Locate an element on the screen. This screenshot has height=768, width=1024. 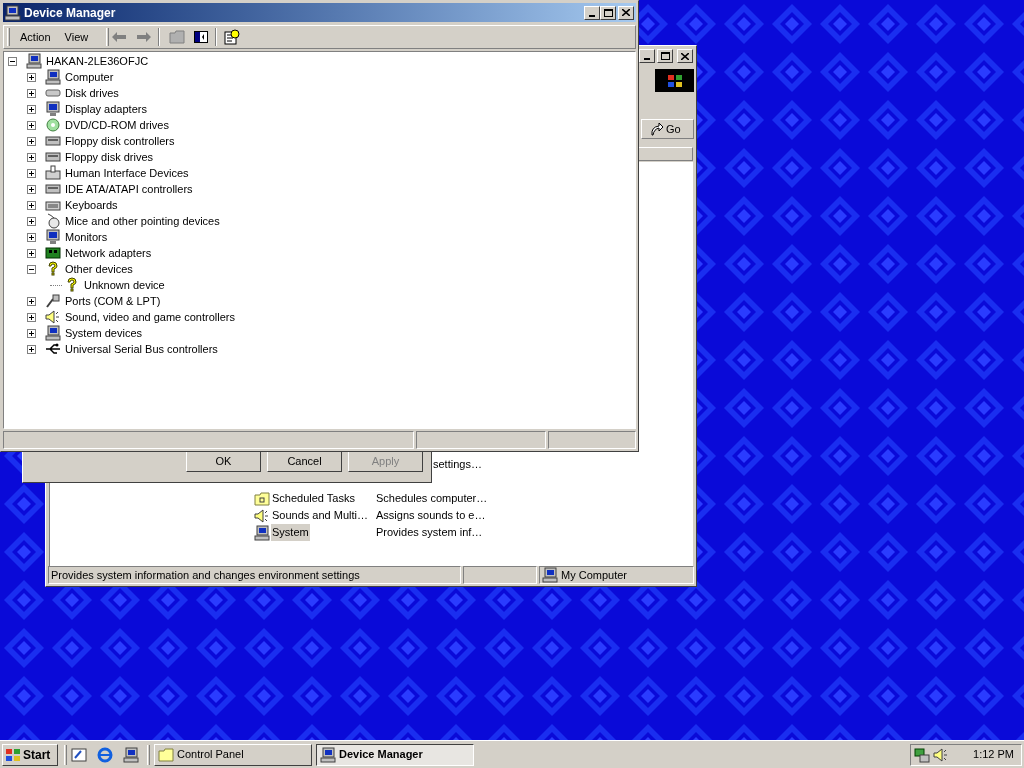
tree-item: Floppy disk drives is located at coordinates (109, 157).